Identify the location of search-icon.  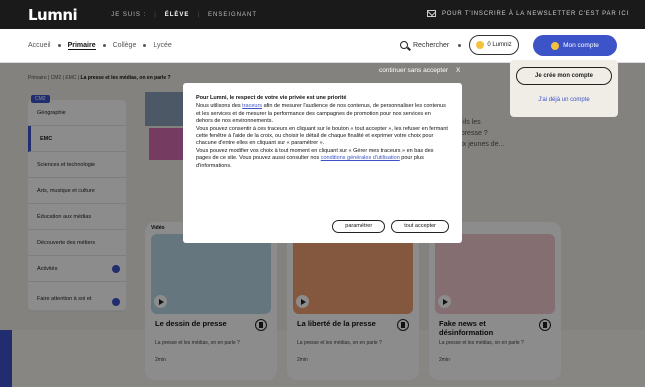
(404, 45).